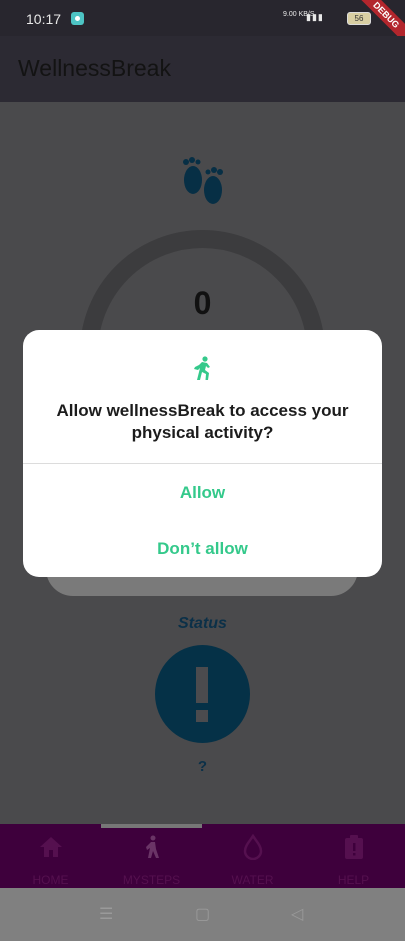 This screenshot has width=405, height=941. What do you see at coordinates (202, 69) in the screenshot?
I see `app-bar: WellnessBreak` at bounding box center [202, 69].